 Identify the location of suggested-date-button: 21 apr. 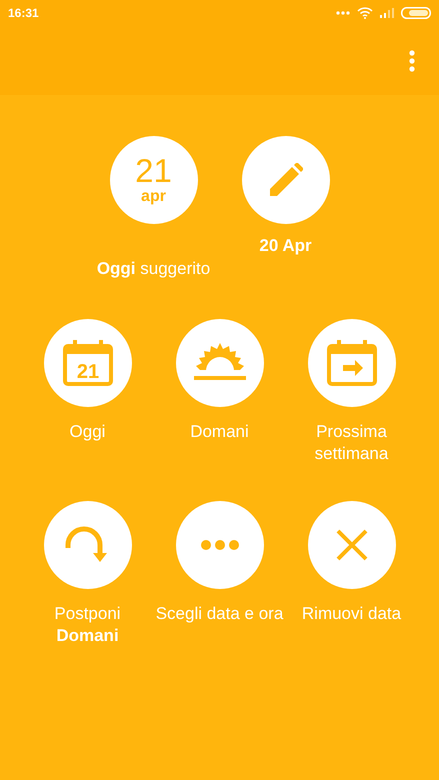
(154, 180).